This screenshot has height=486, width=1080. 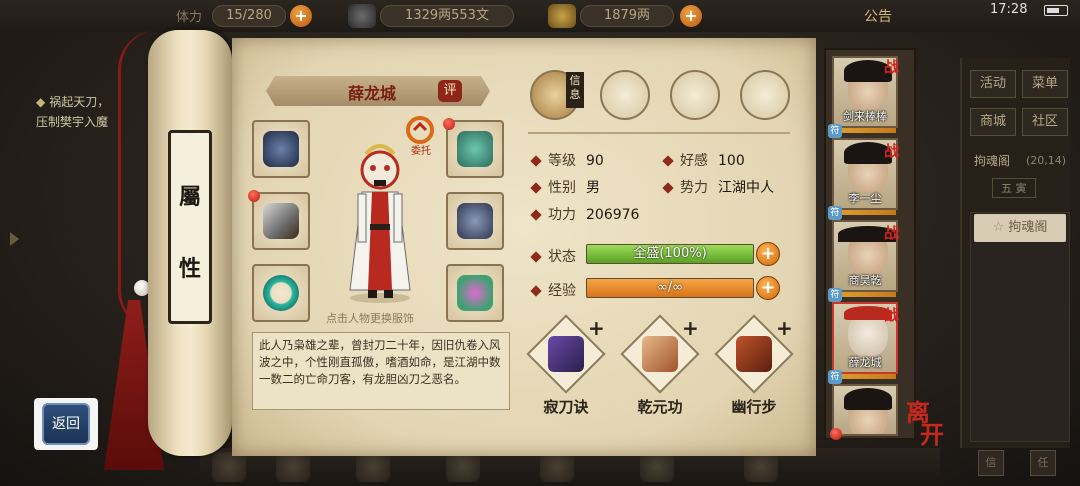 I want to click on exp-add-button: +, so click(x=768, y=288).